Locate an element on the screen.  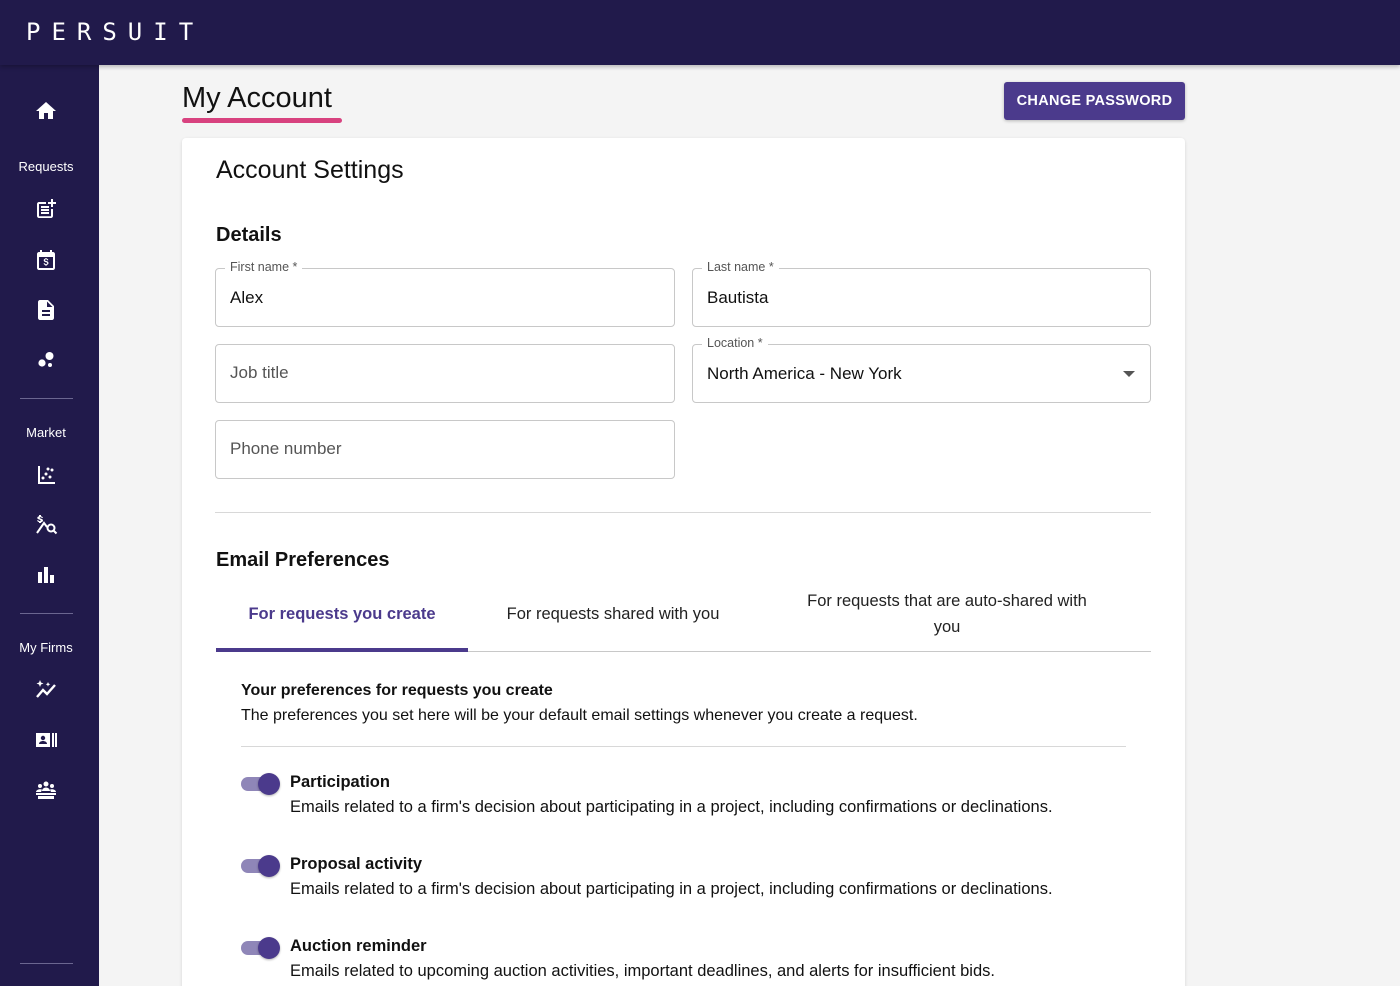
tab-requests-shared-with-you: For requests shared with you is located at coordinates (613, 614).